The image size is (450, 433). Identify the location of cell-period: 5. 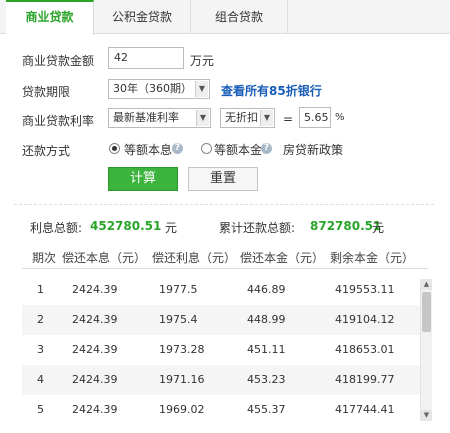
(40, 409).